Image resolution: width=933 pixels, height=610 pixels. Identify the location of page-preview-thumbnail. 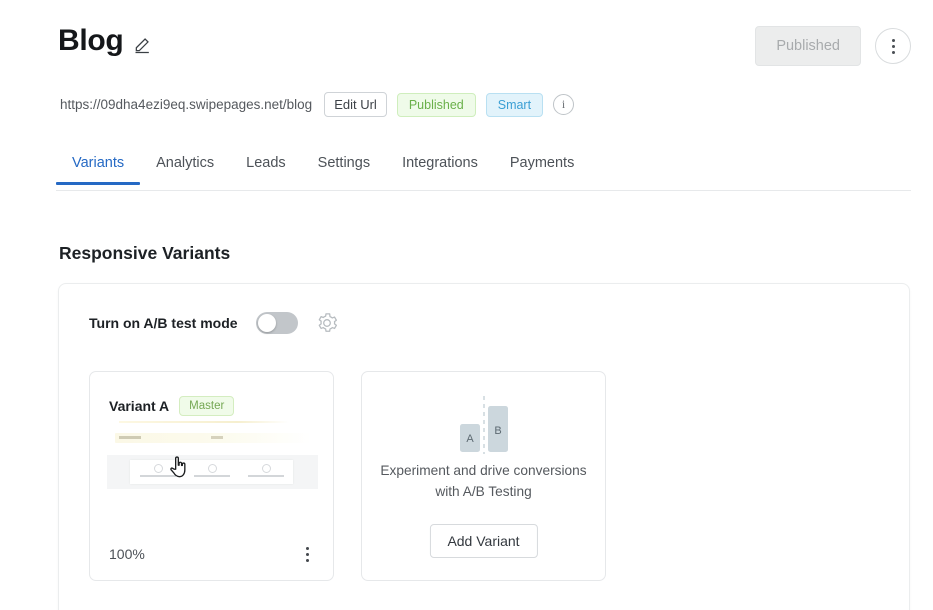
(212, 459).